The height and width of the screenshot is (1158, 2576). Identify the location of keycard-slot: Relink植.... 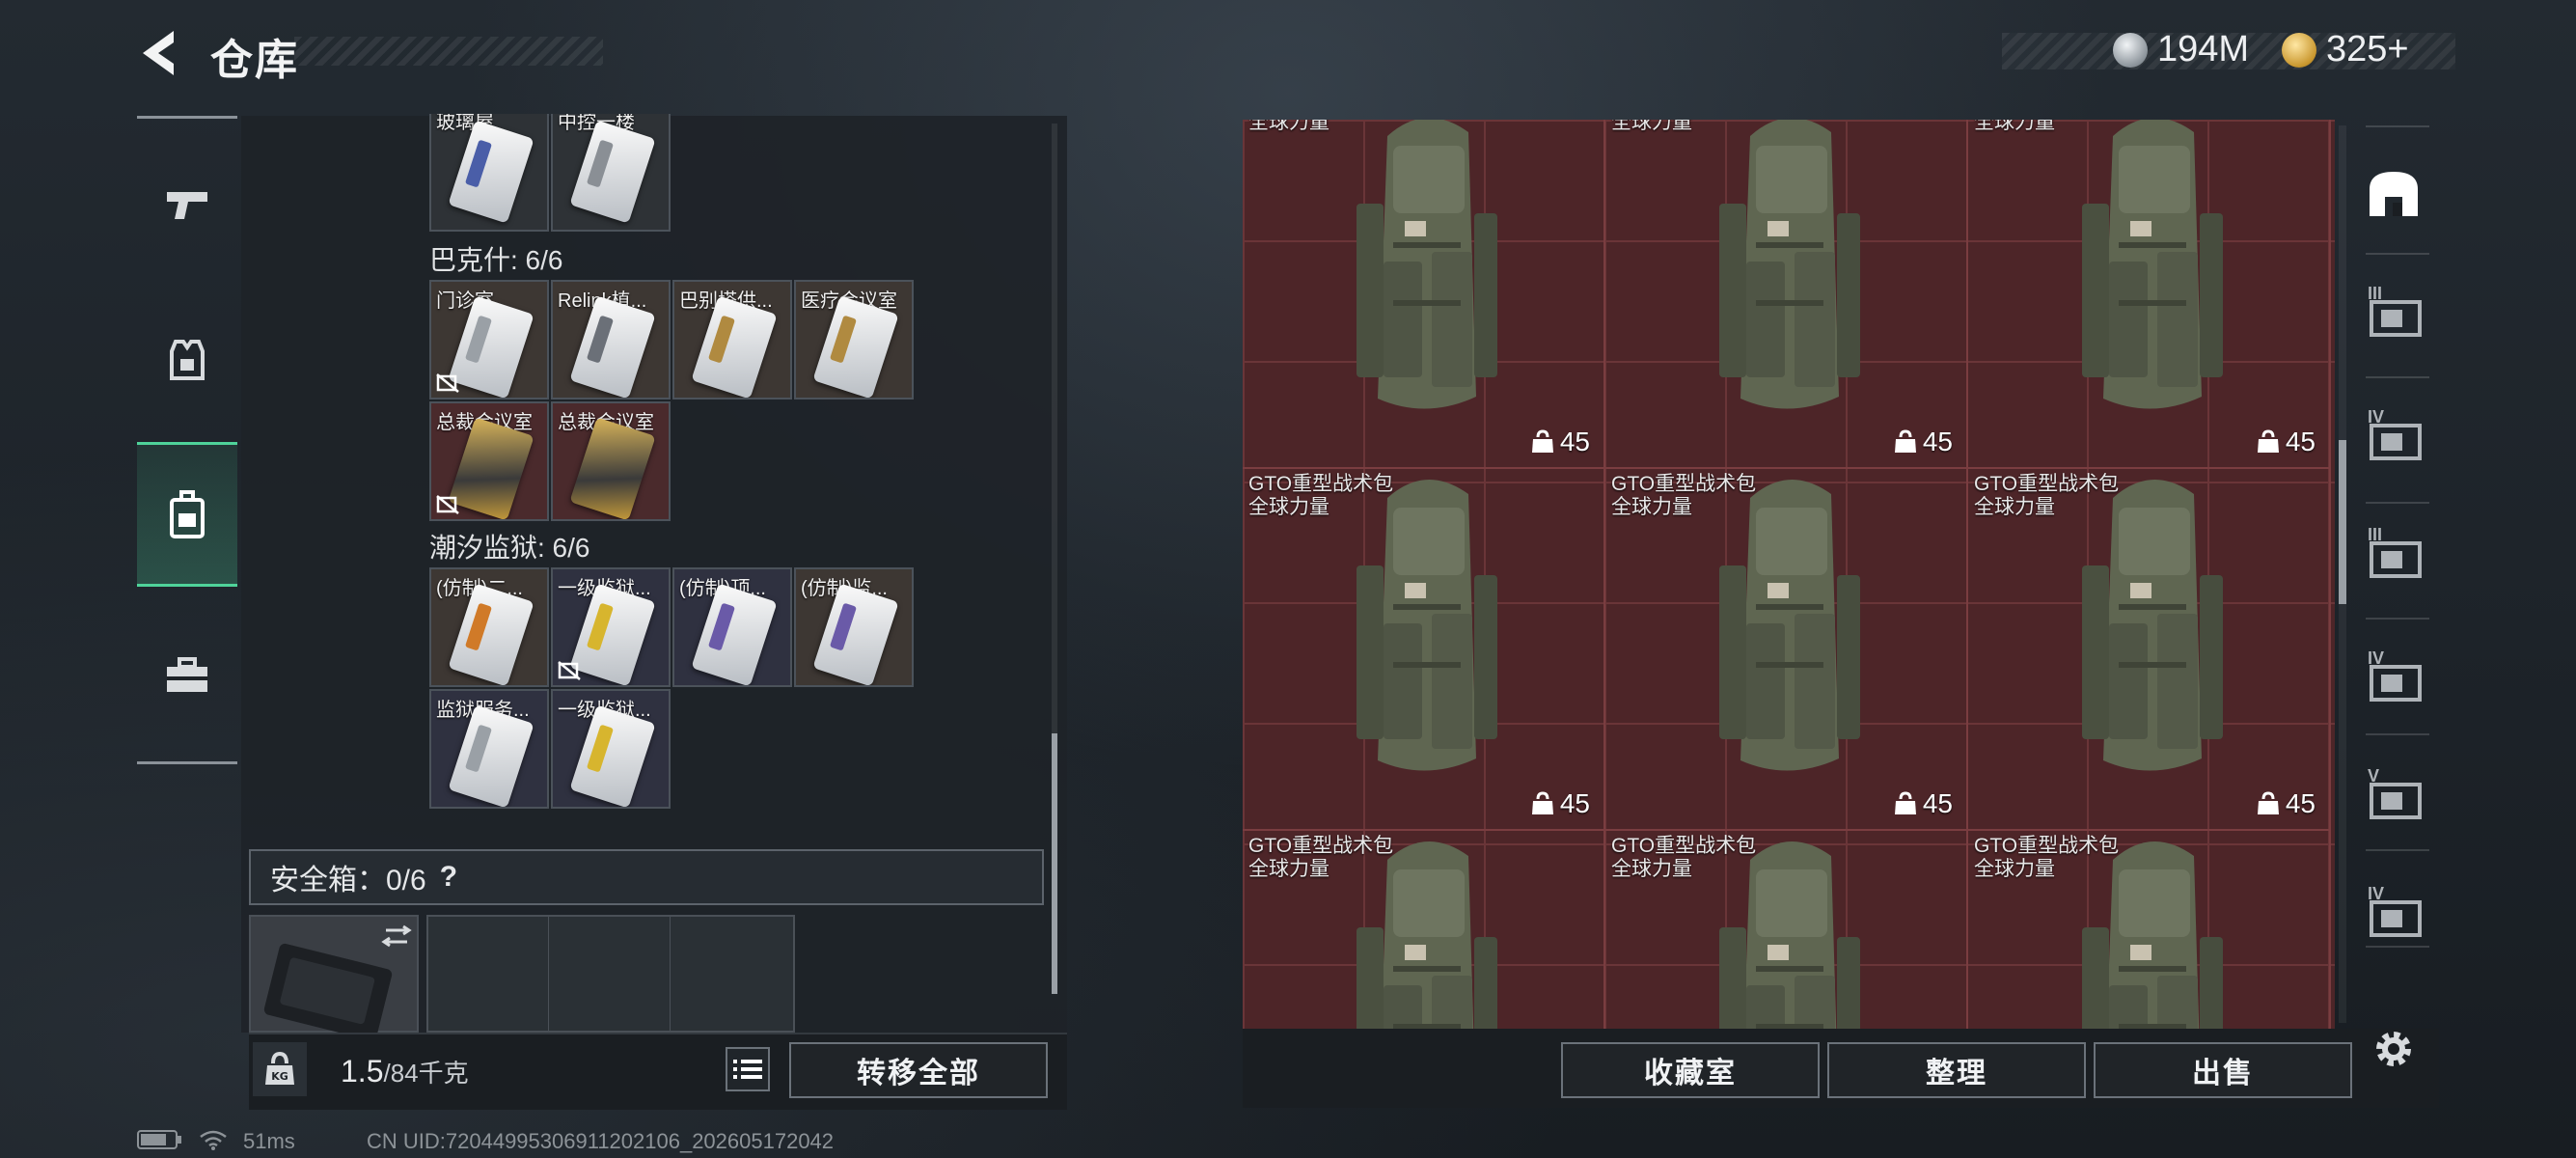
(611, 340).